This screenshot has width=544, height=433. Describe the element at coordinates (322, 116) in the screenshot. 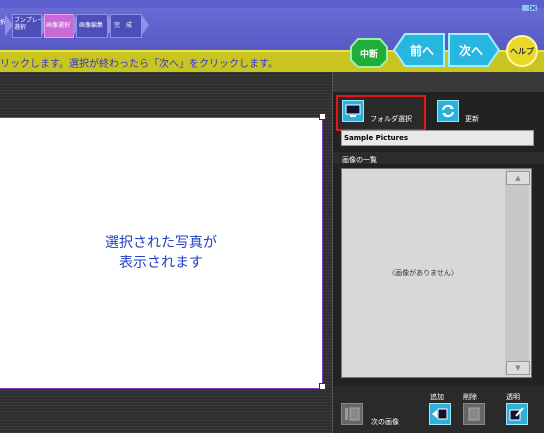

I see `resize-handle-top-right` at that location.